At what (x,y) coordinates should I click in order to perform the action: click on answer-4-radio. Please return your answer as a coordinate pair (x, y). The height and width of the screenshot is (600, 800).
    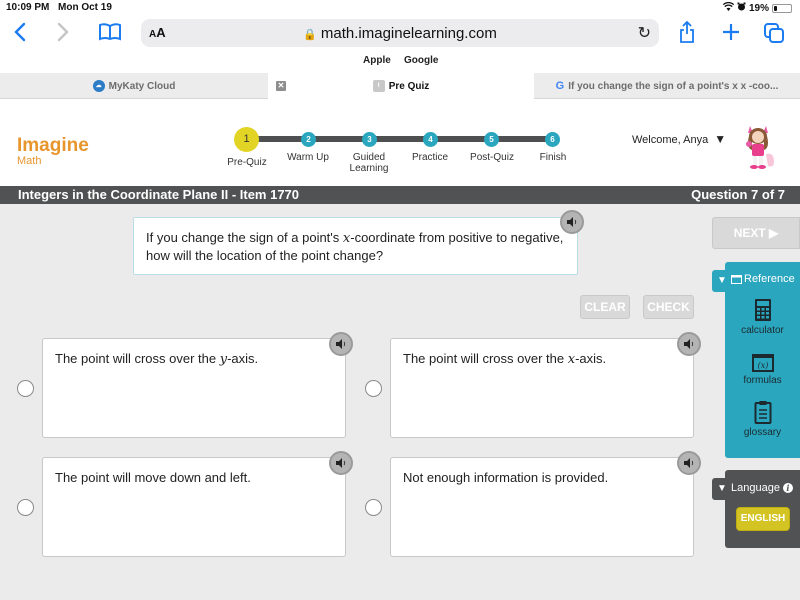
    Looking at the image, I should click on (373, 507).